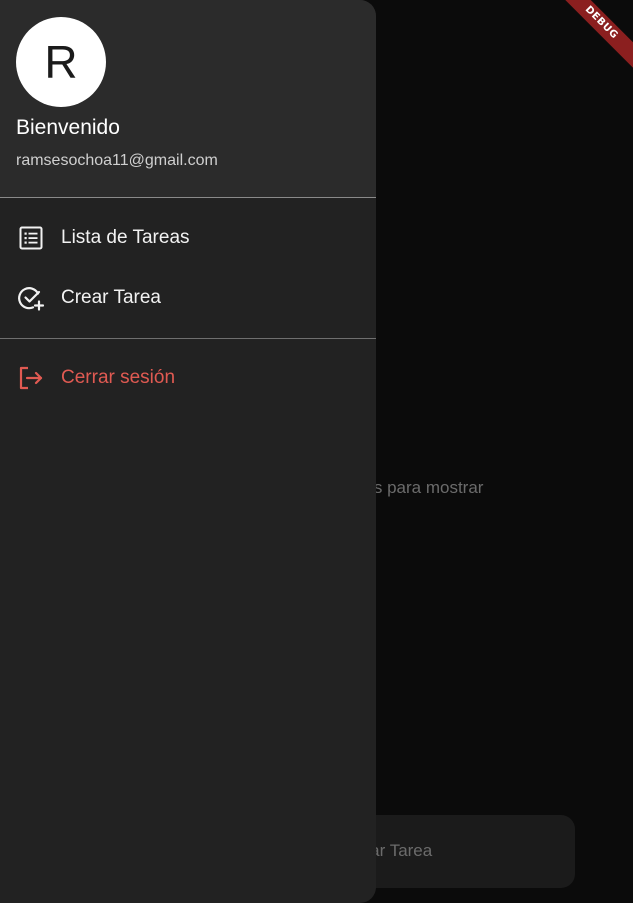 The image size is (633, 903). What do you see at coordinates (31, 238) in the screenshot?
I see `list-icon` at bounding box center [31, 238].